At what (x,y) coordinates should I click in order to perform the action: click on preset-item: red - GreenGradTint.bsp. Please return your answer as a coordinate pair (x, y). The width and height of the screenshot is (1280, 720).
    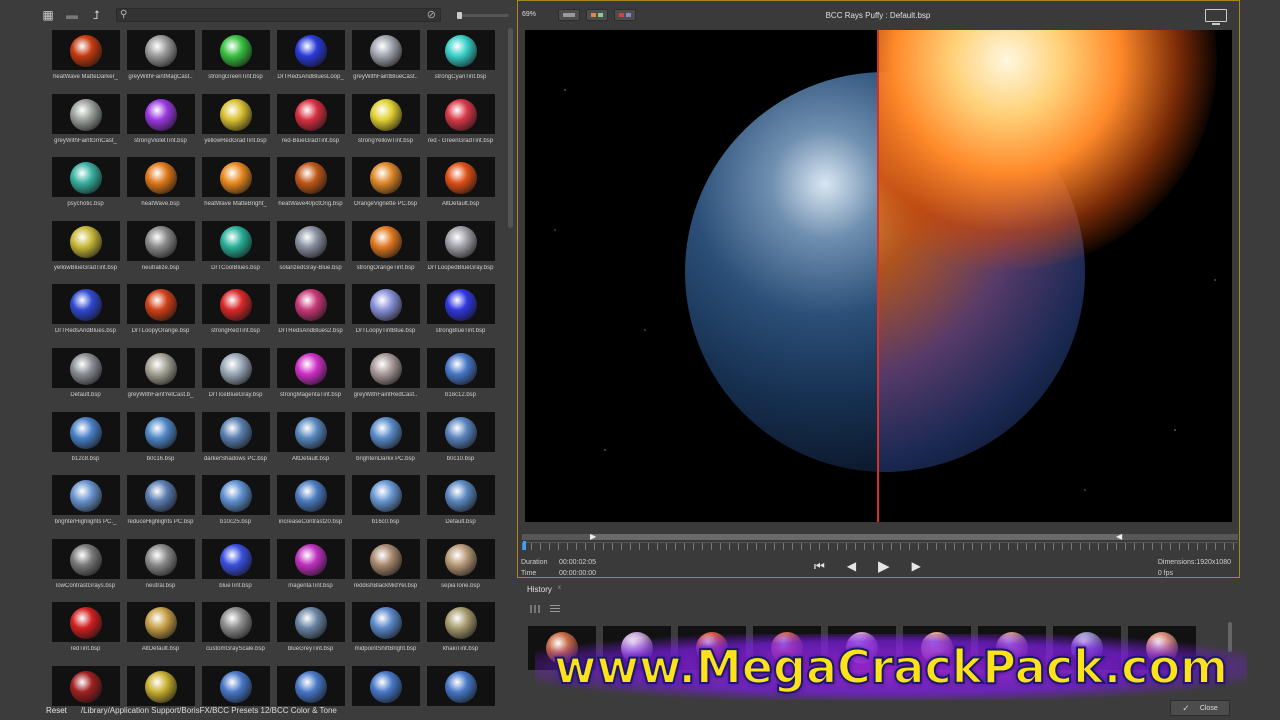
    Looking at the image, I should click on (460, 125).